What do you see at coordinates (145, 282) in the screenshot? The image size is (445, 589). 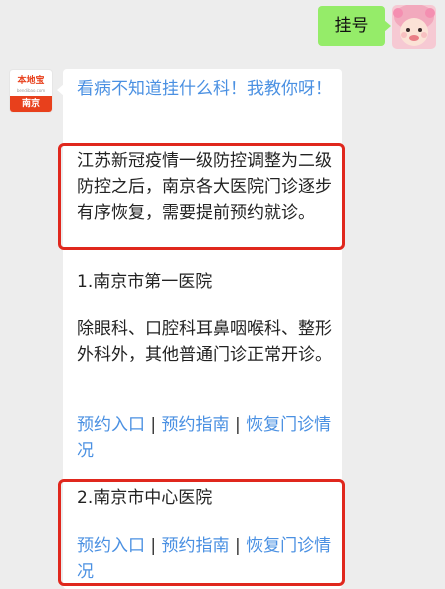 I see `hospital1-title: 1.南京市第一医院` at bounding box center [145, 282].